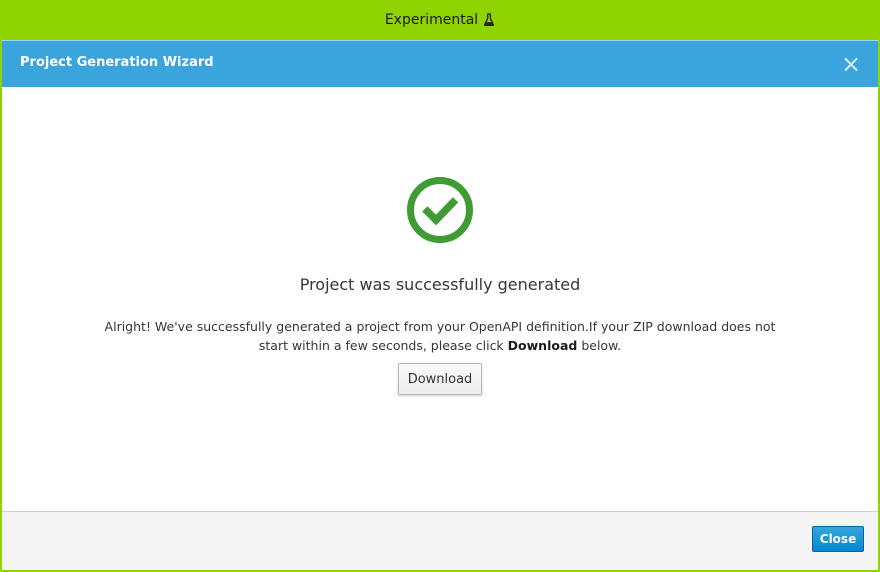 The image size is (880, 572). What do you see at coordinates (440, 540) in the screenshot?
I see `modal-footer: Close` at bounding box center [440, 540].